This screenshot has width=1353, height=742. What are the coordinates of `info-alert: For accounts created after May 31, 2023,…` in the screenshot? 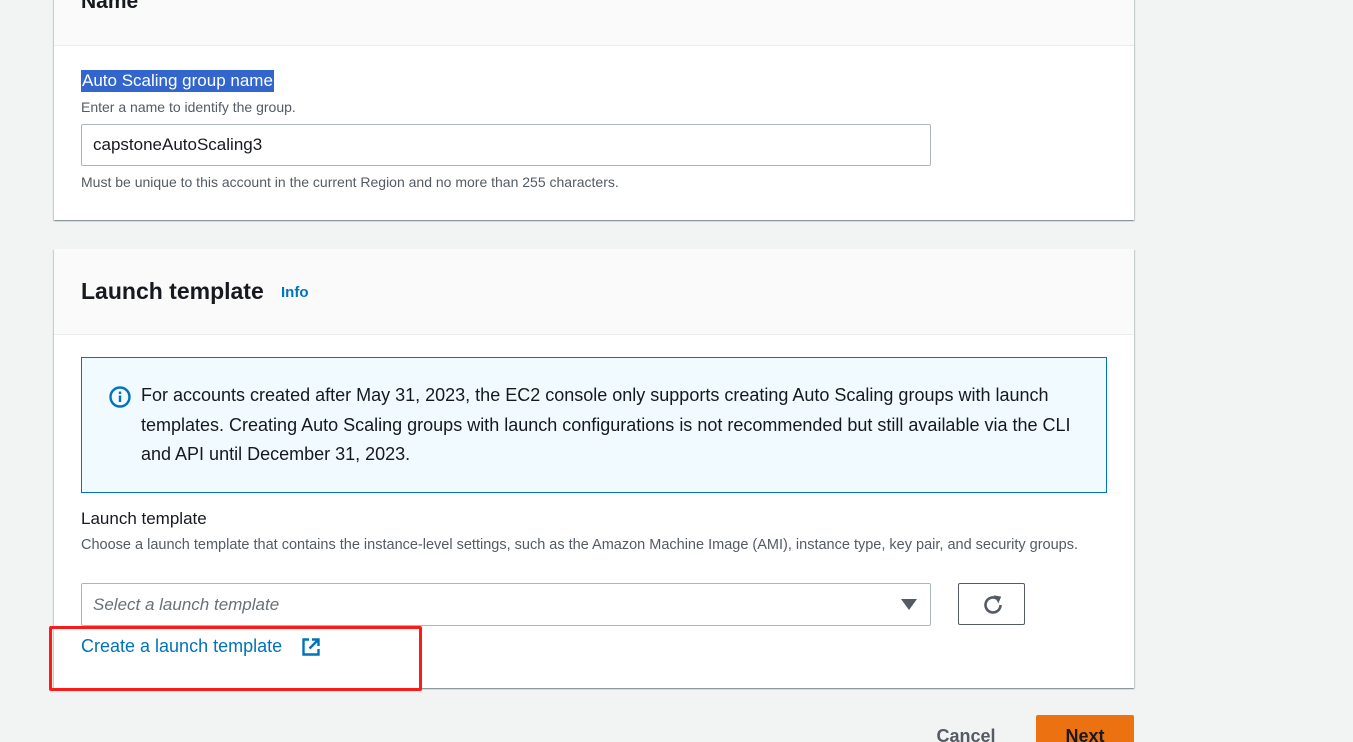 It's located at (594, 425).